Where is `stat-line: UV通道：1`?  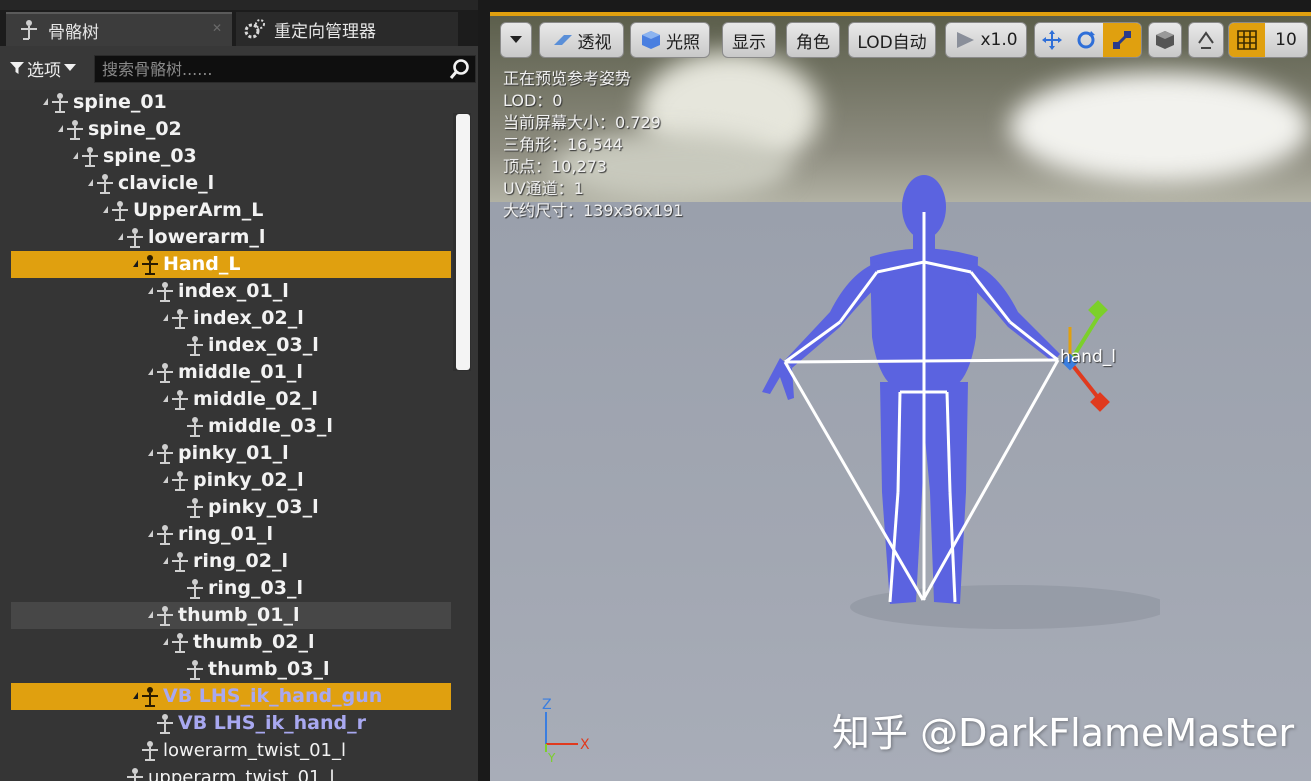
stat-line: UV通道：1 is located at coordinates (543, 188).